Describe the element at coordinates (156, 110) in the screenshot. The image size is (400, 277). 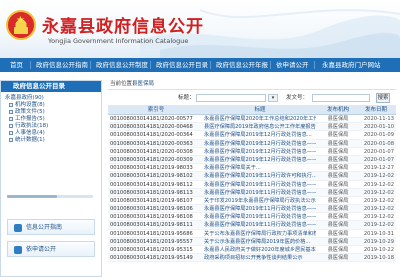
I see `column-header-index: 索引号` at that location.